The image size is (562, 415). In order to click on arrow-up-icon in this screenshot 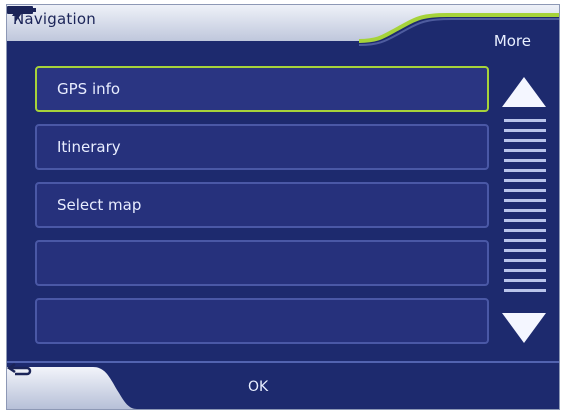, I will do `click(524, 92)`.